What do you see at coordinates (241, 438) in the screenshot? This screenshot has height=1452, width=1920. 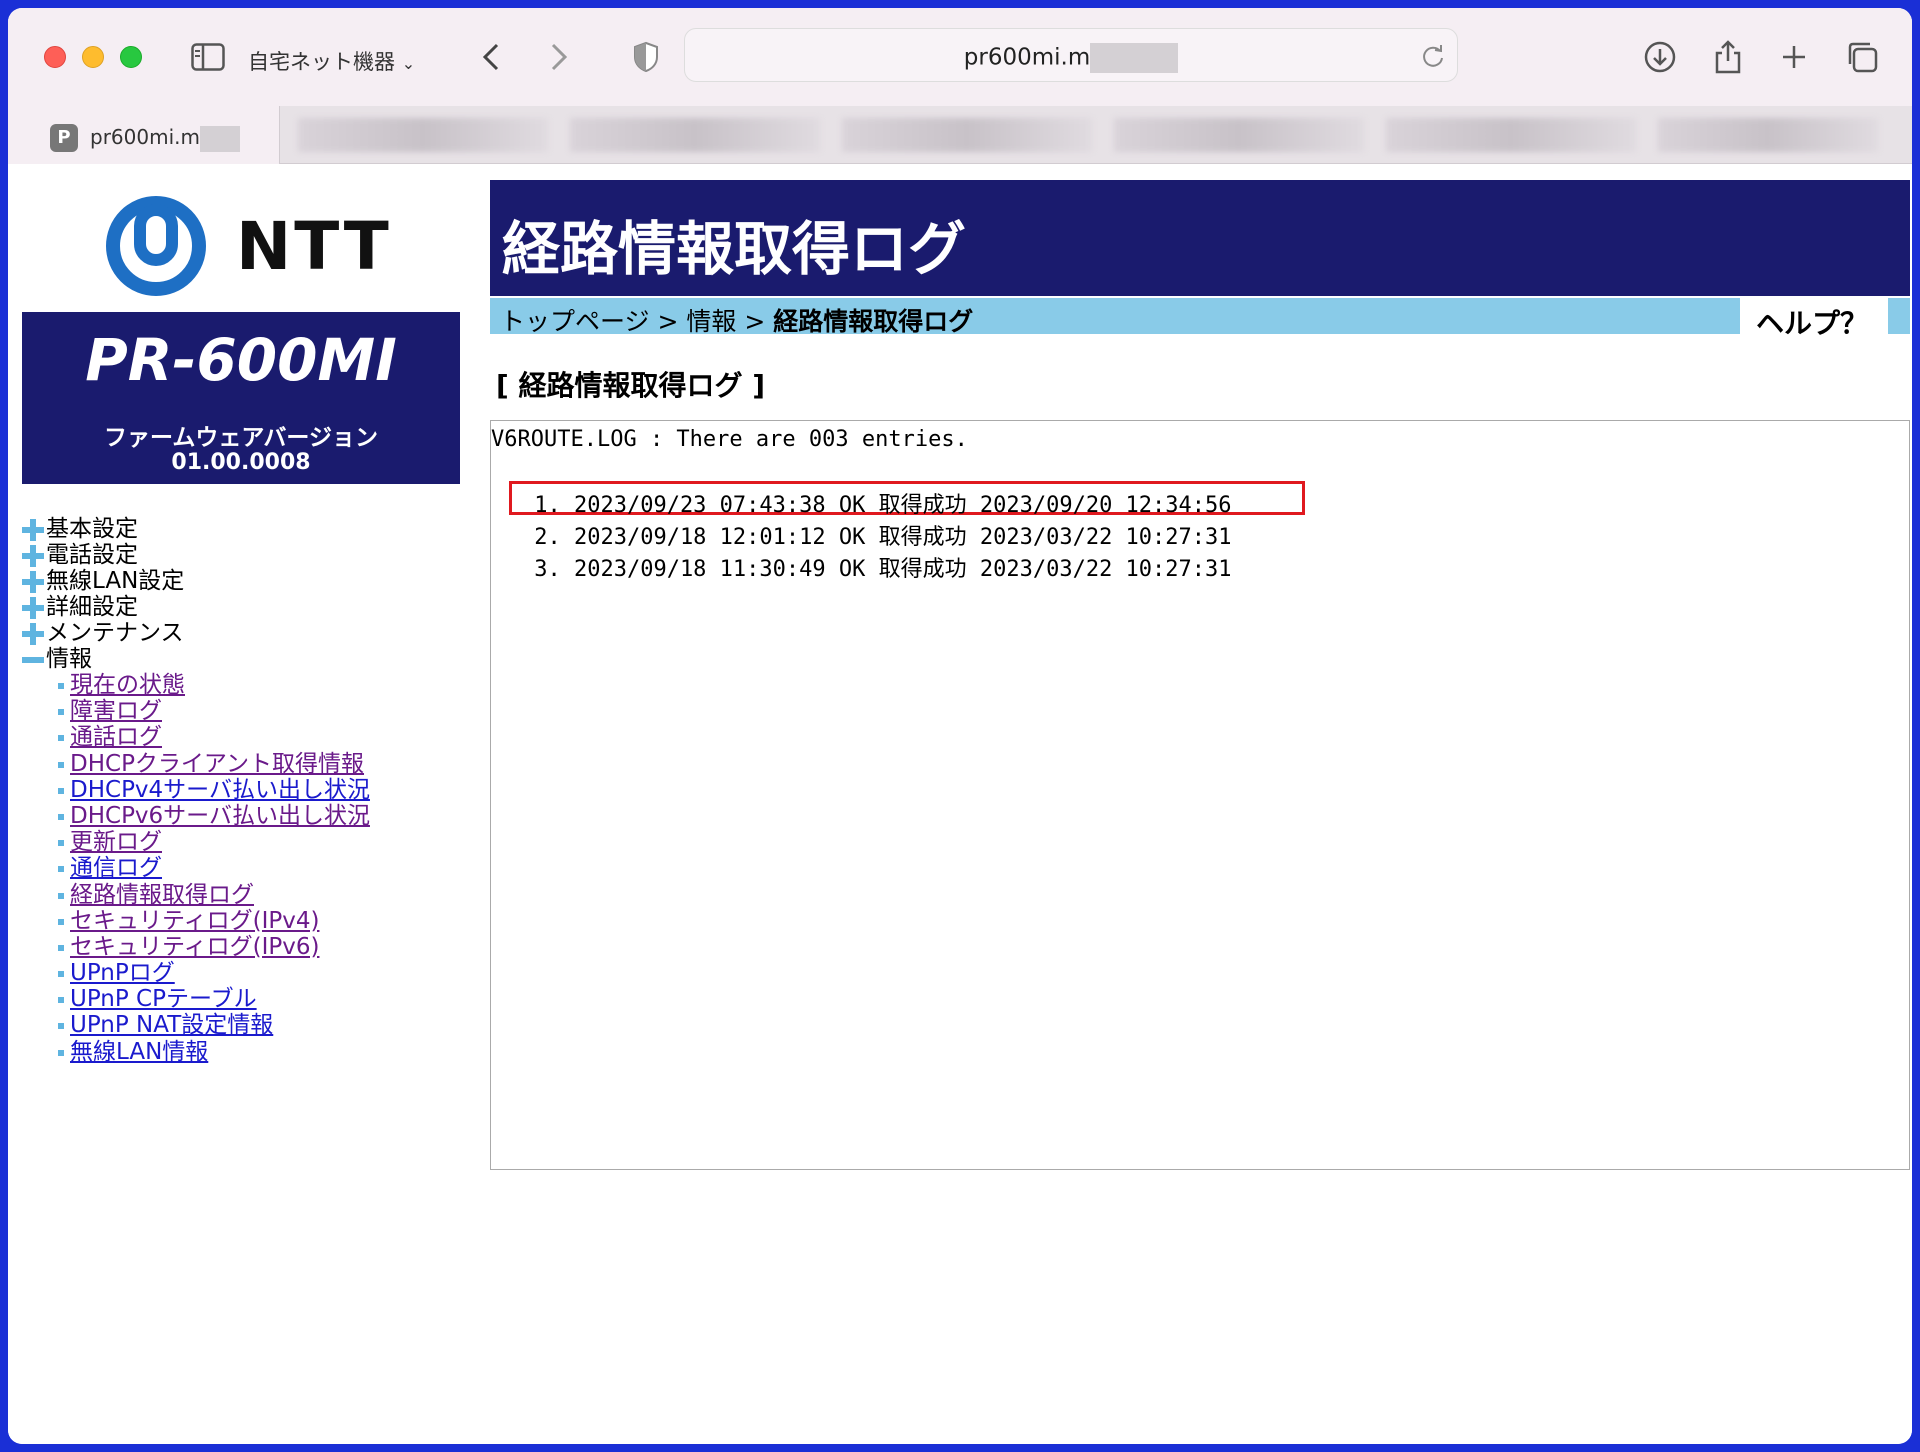 I see `firmware-label: ファームウェアバージョン` at bounding box center [241, 438].